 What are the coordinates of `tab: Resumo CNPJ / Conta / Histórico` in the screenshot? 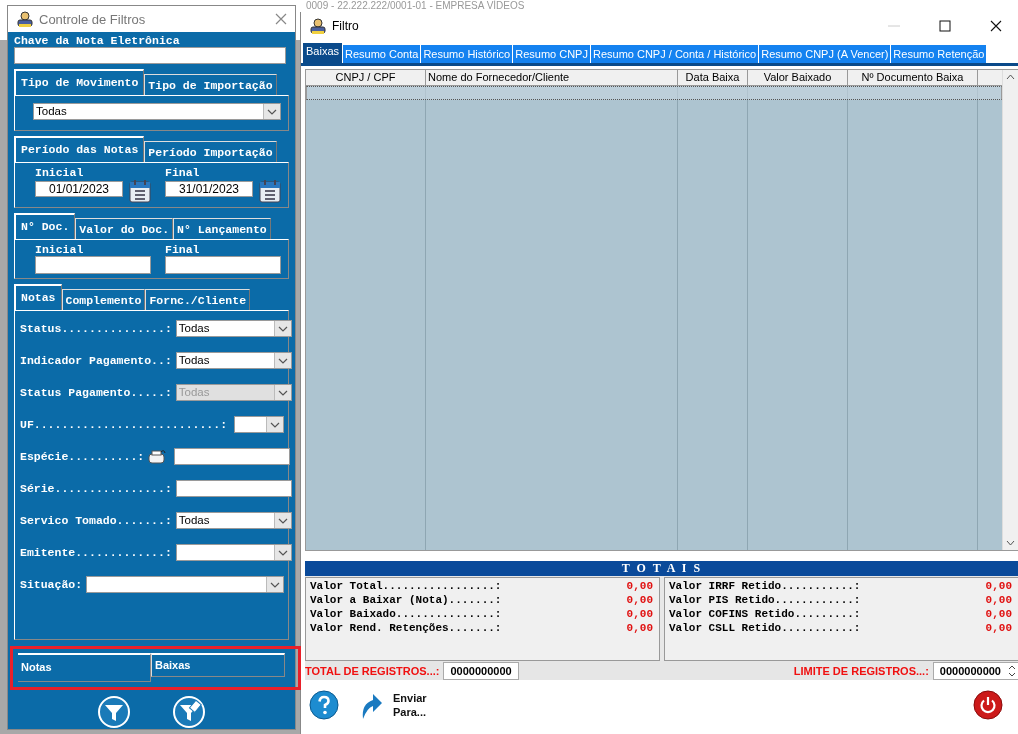 It's located at (674, 54).